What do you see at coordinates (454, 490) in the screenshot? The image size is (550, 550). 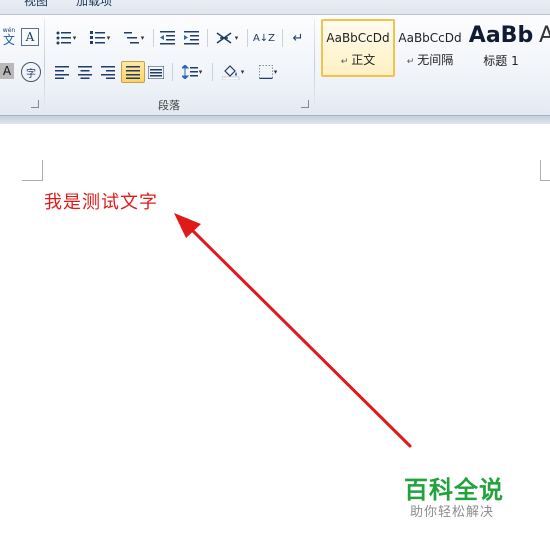 I see `watermark-title: 百科全说` at bounding box center [454, 490].